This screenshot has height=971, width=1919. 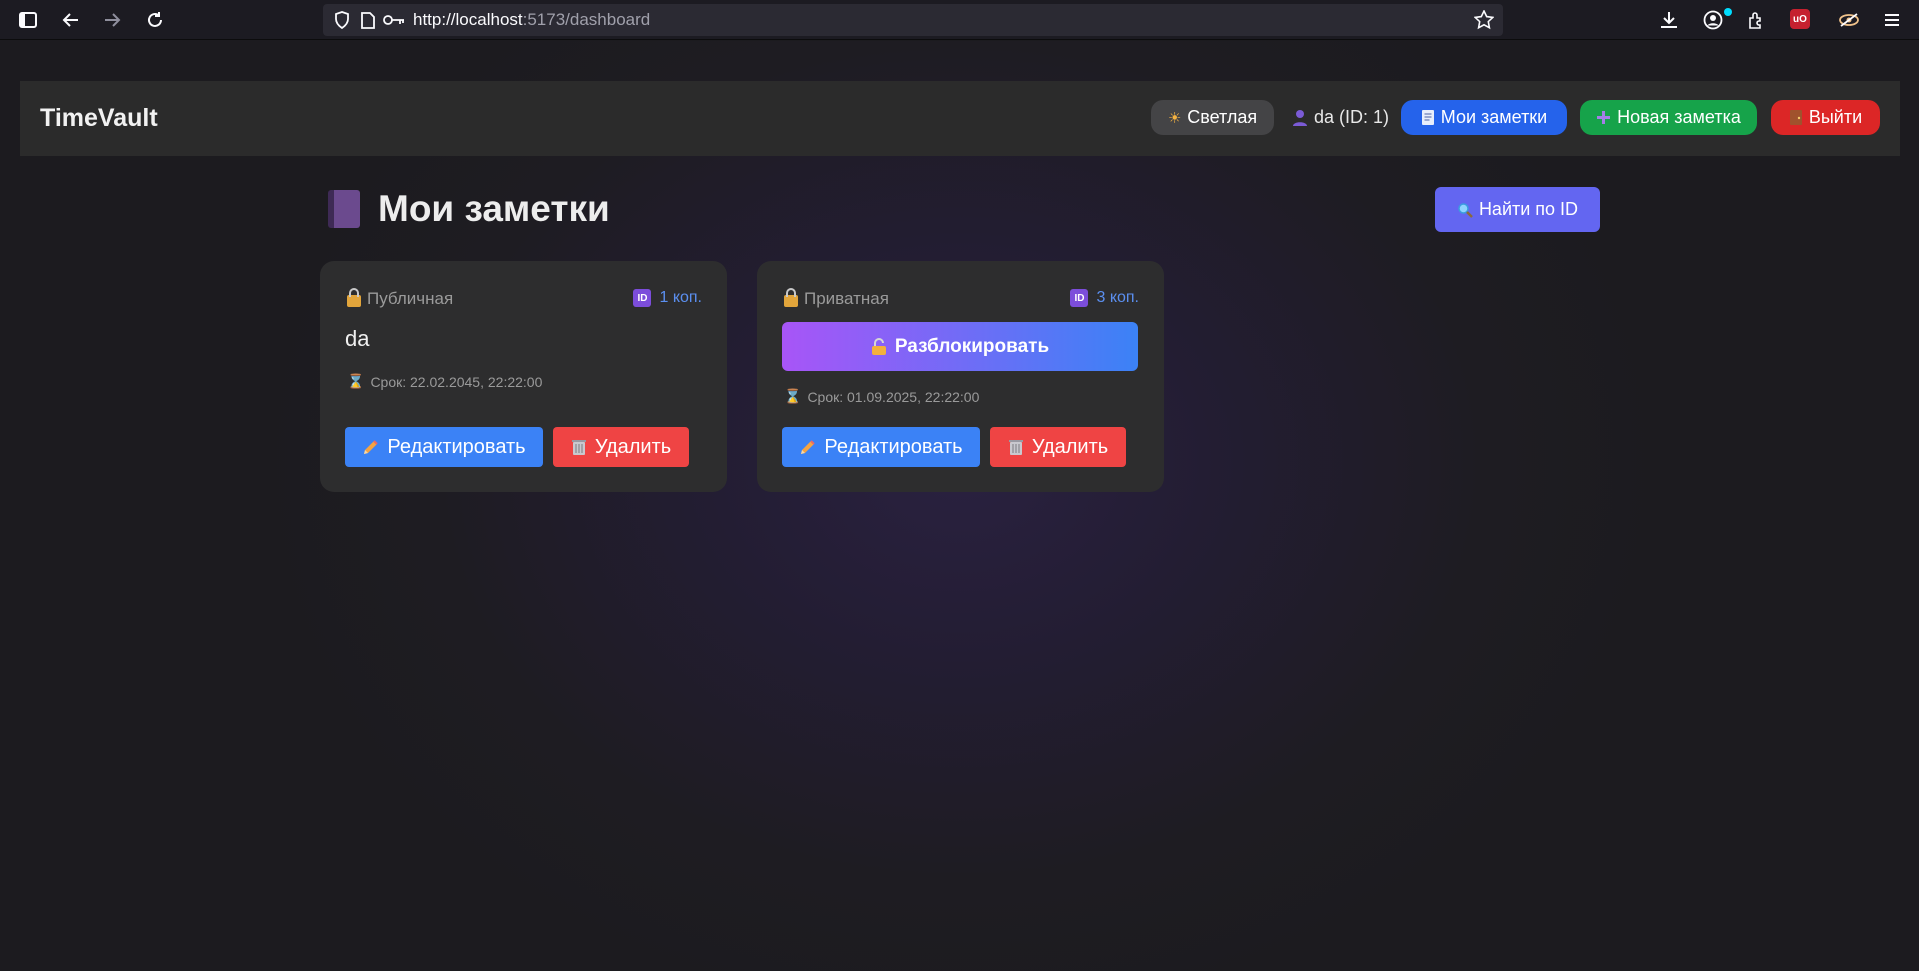 I want to click on note-visibility: Публичная, so click(x=400, y=298).